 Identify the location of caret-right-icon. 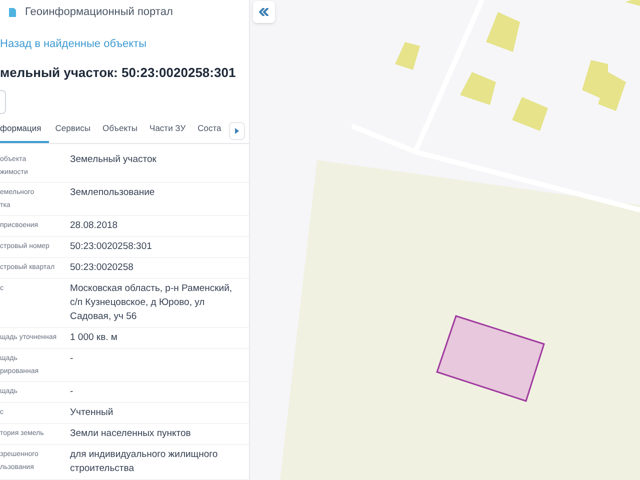
(237, 131).